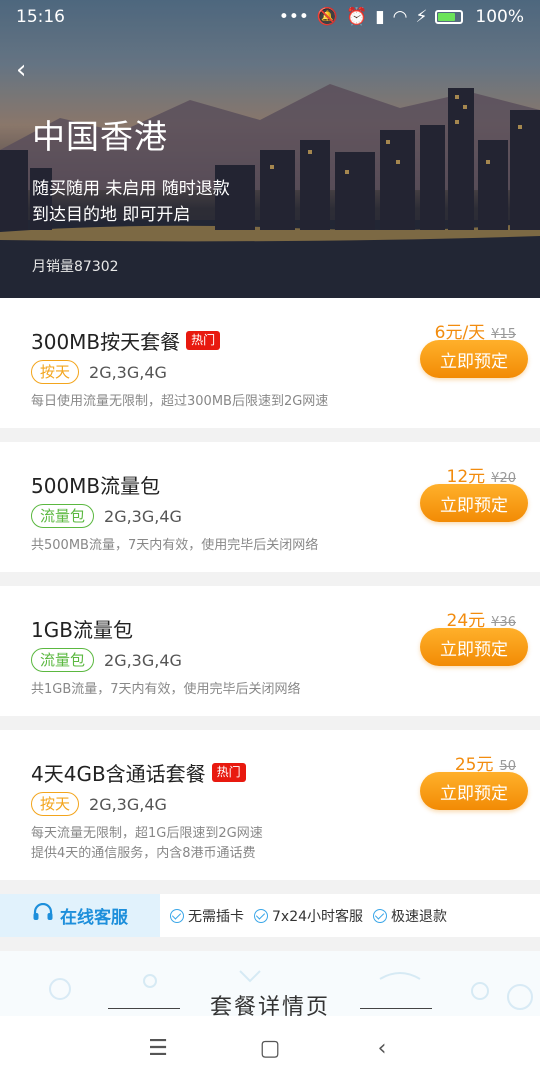 Image resolution: width=540 pixels, height=1080 pixels. I want to click on clock: 15:16, so click(40, 17).